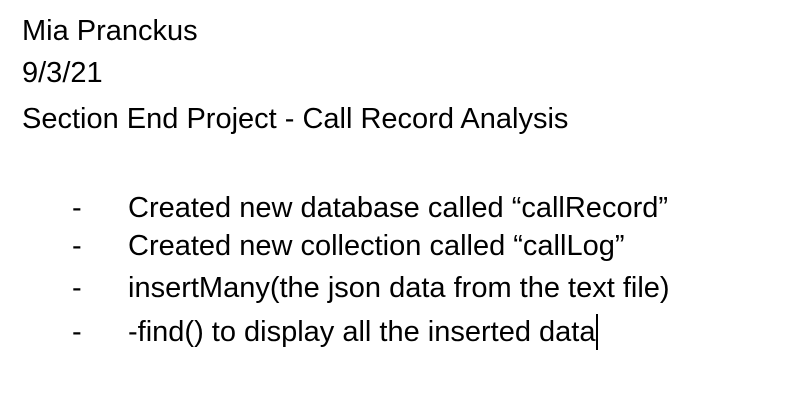 Image resolution: width=785 pixels, height=416 pixels. What do you see at coordinates (110, 31) in the screenshot?
I see `author-name: Mia Pranckus` at bounding box center [110, 31].